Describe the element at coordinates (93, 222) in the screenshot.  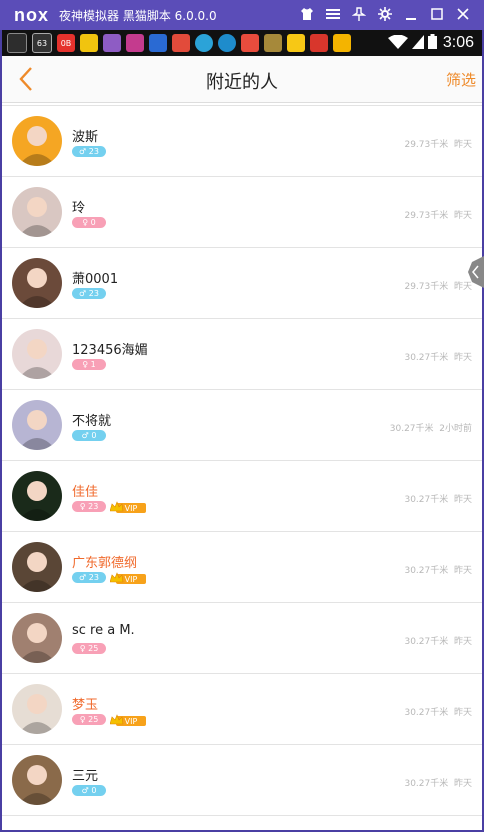
I see `age-value: 0` at that location.